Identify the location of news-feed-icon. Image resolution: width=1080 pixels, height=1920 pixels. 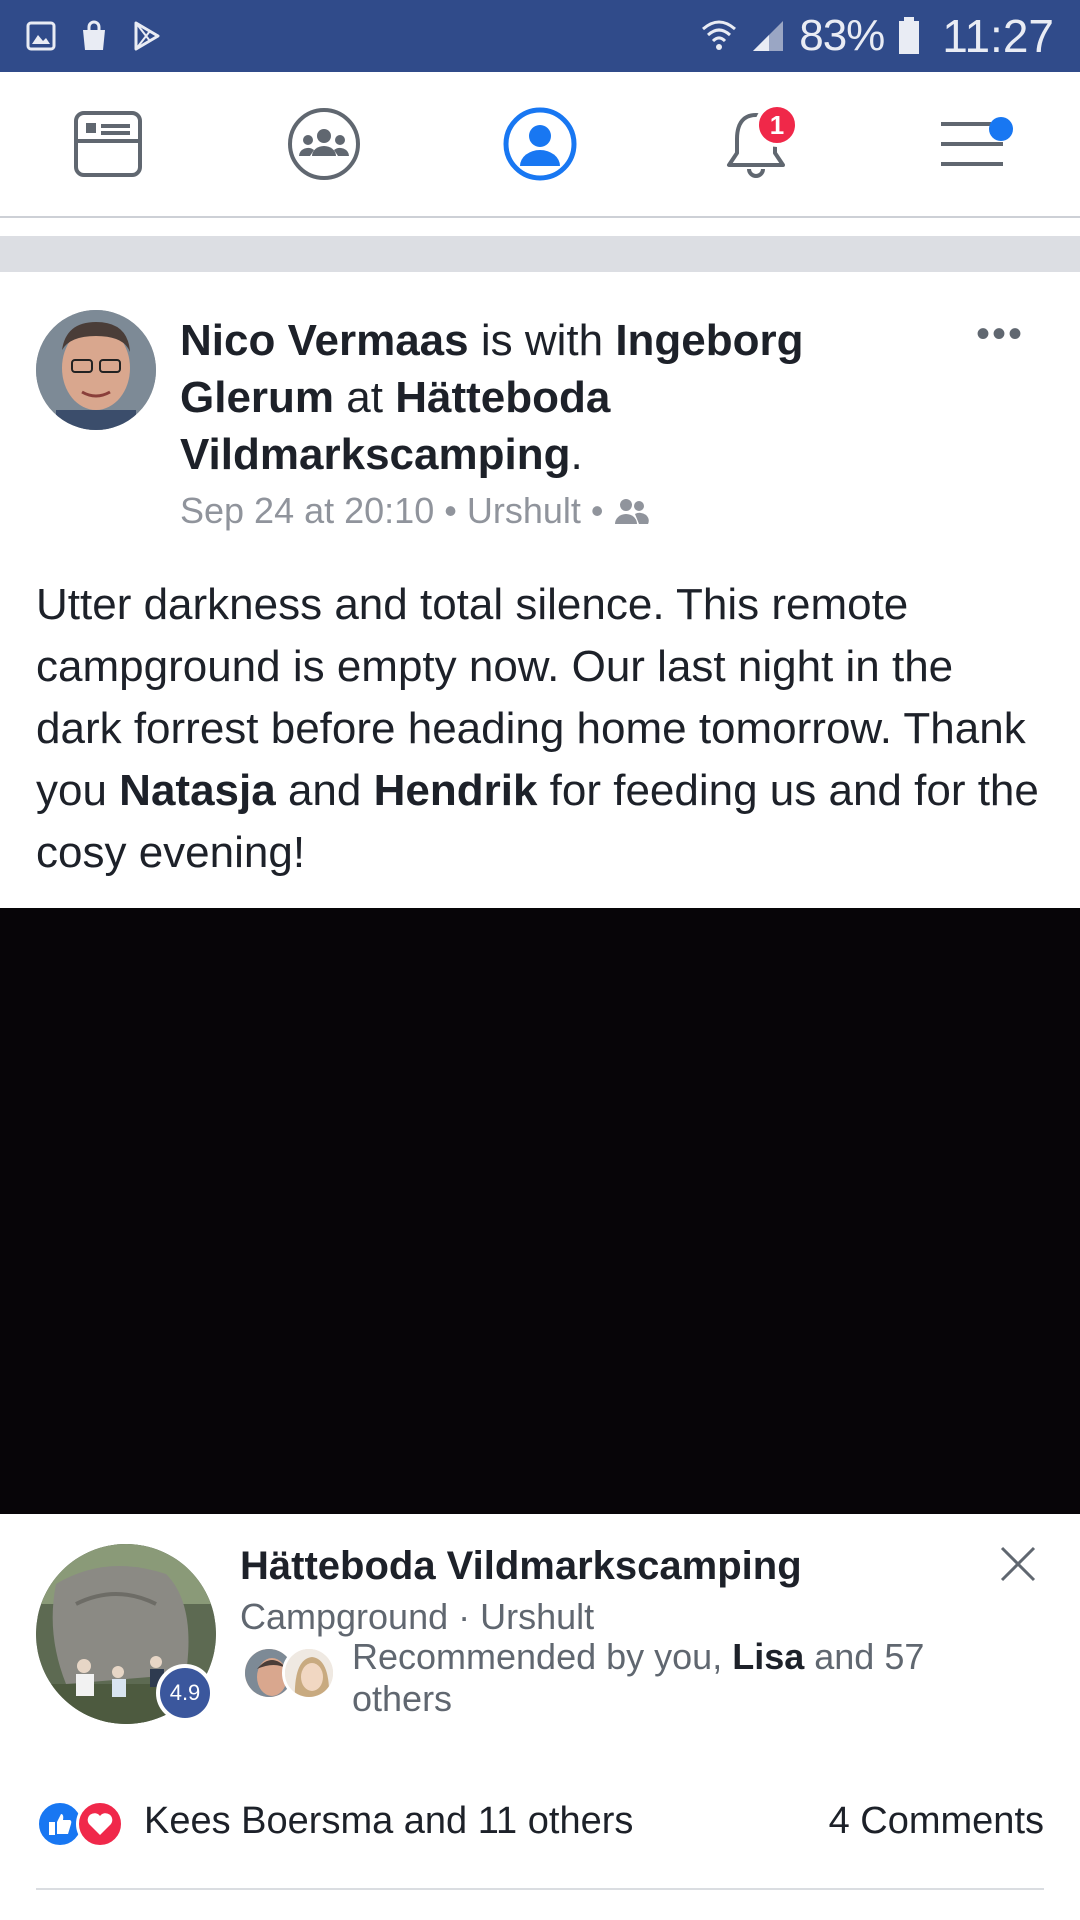
(108, 144).